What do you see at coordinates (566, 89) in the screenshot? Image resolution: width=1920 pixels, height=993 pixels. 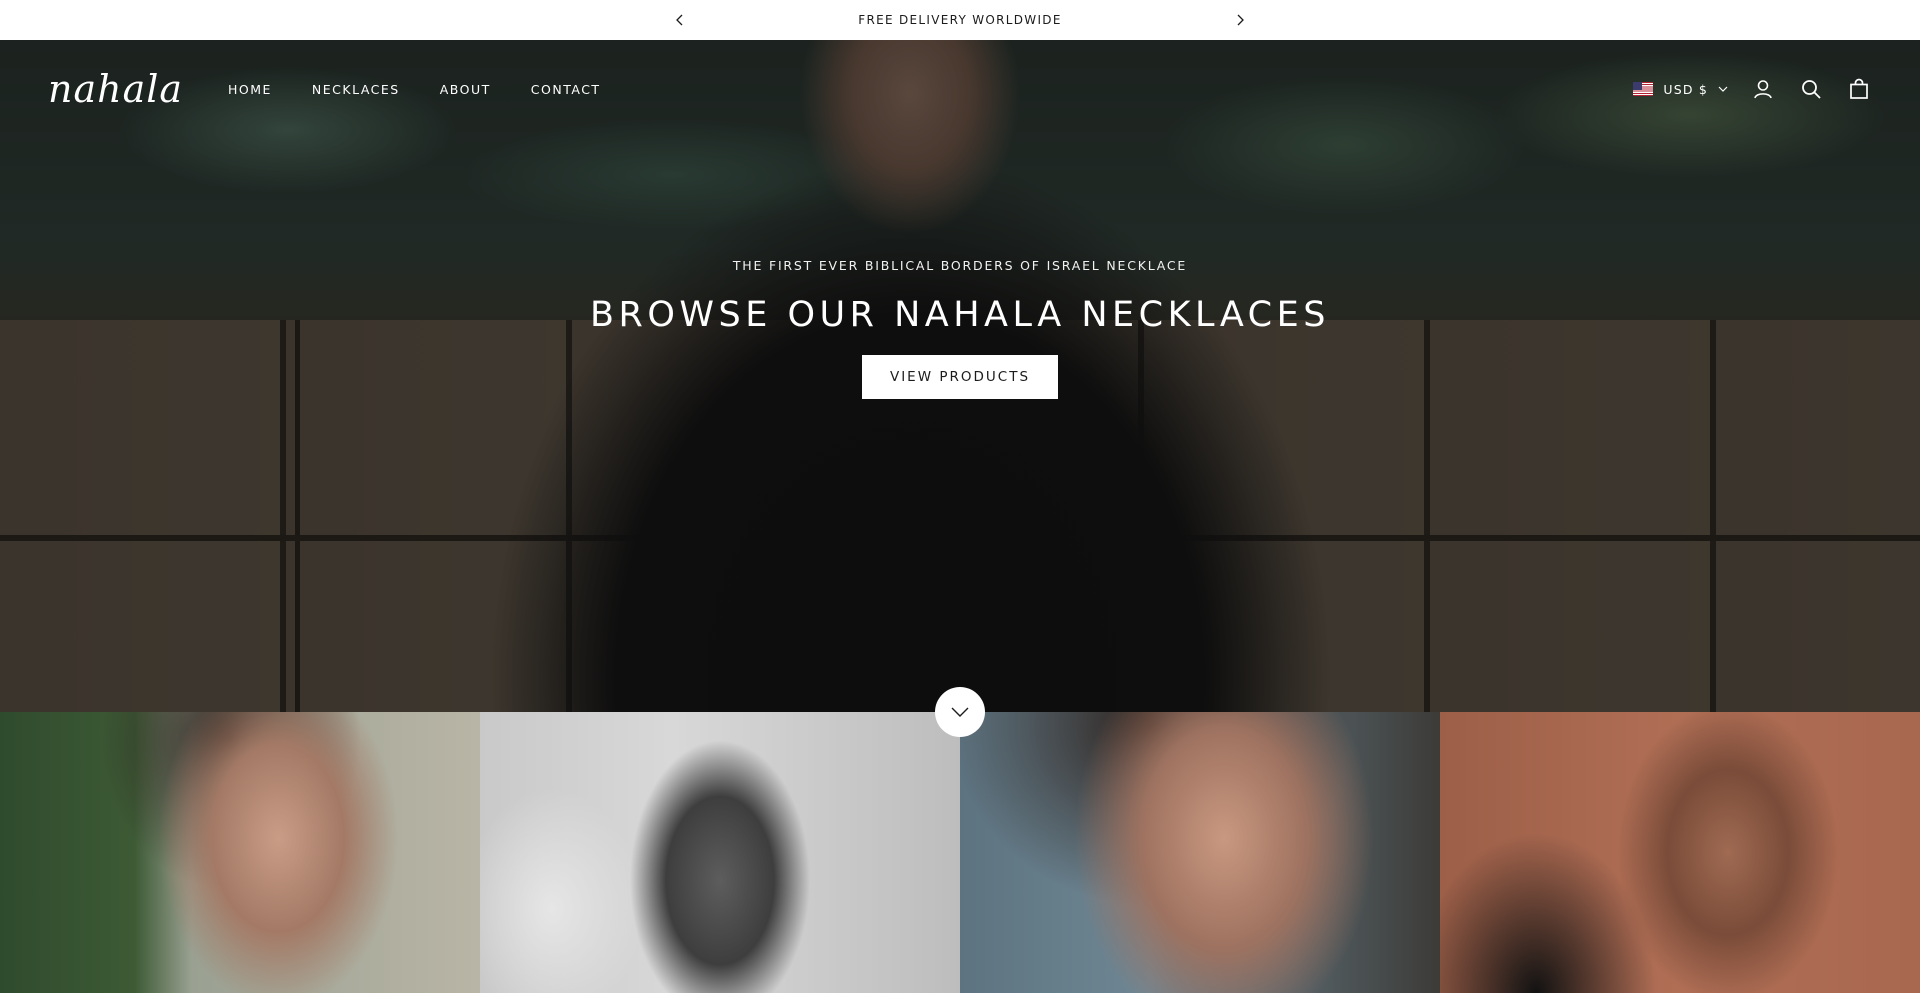 I see `nav-contact: CONTACT` at bounding box center [566, 89].